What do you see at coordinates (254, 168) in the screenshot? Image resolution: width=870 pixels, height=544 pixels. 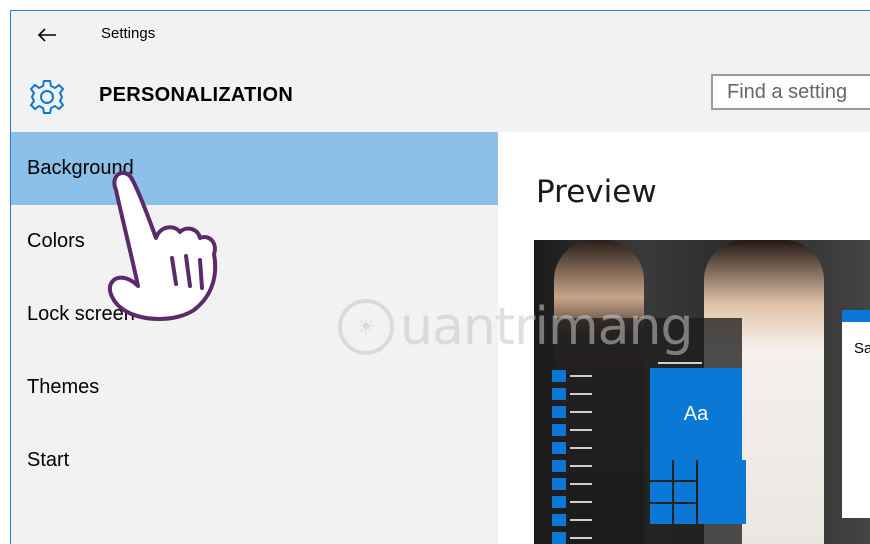 I see `sidebar-item-background: Background` at bounding box center [254, 168].